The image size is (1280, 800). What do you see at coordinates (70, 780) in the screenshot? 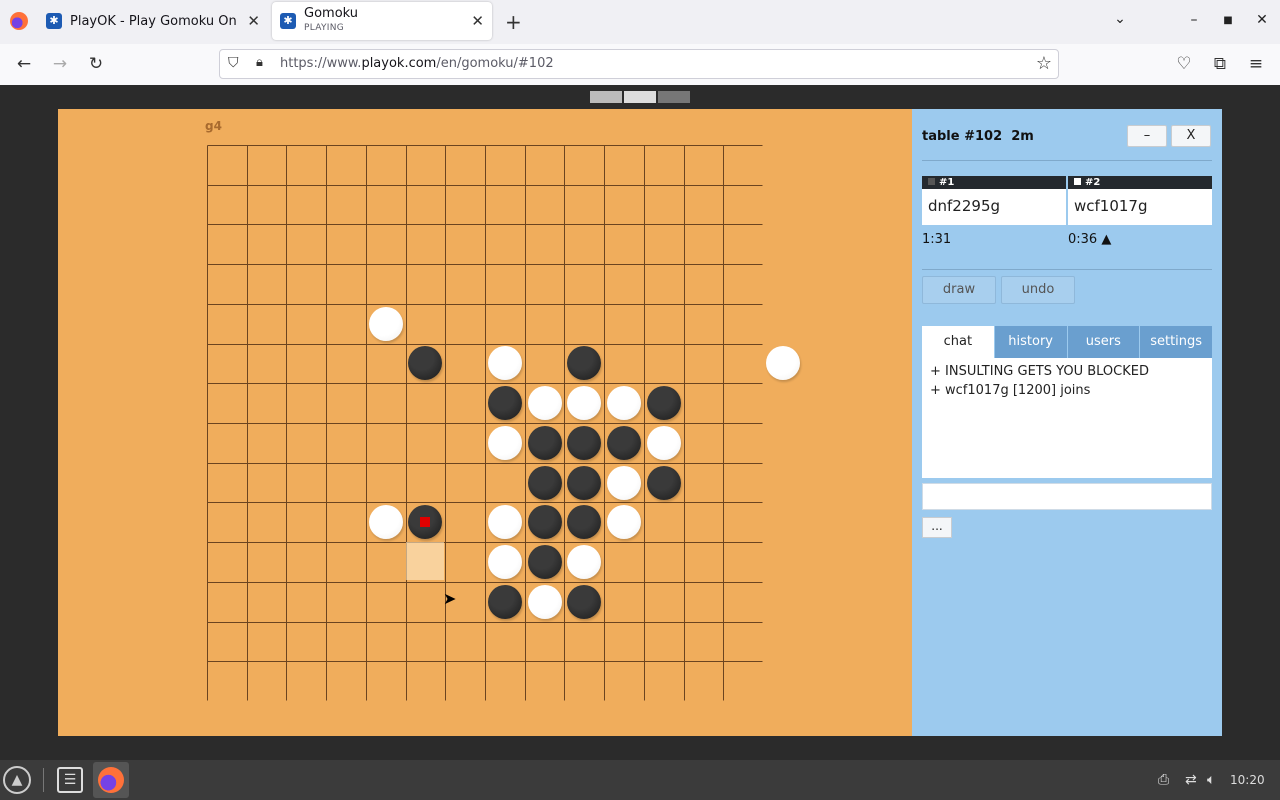
I see `file-manager-icon: ☰` at bounding box center [70, 780].